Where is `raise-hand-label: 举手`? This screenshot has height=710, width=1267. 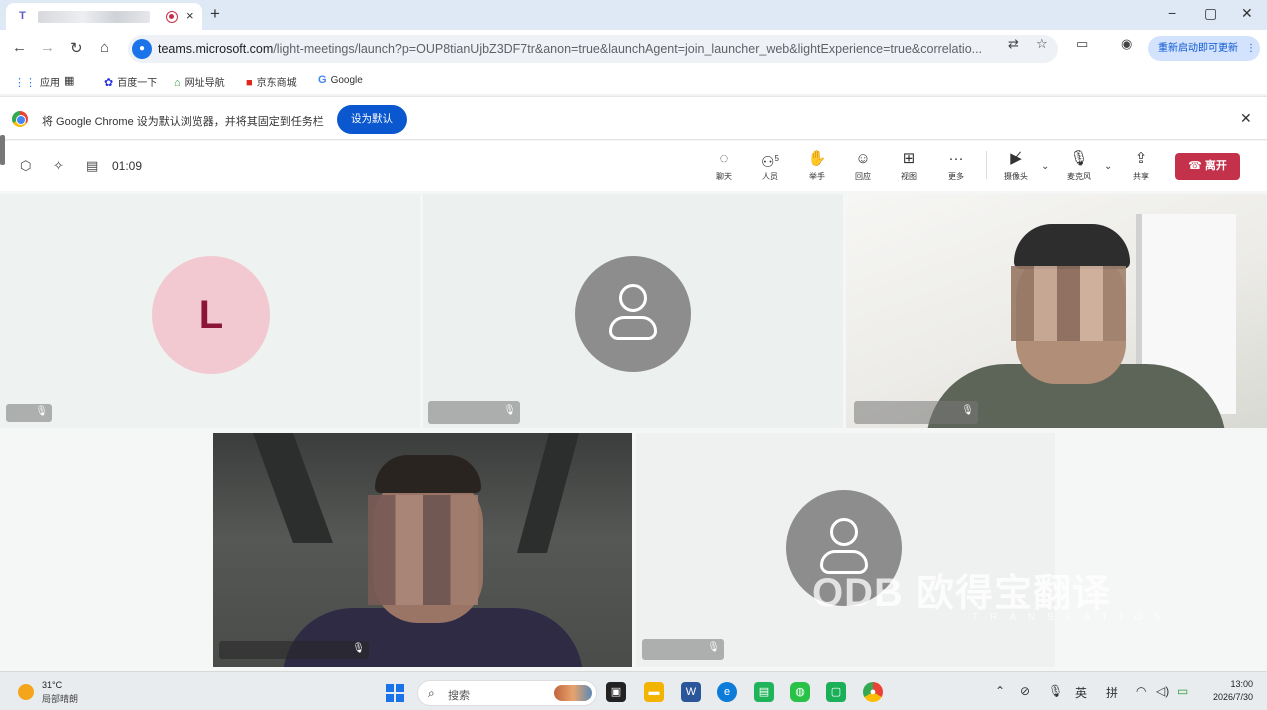
raise-hand-label: 举手 is located at coordinates (817, 176).